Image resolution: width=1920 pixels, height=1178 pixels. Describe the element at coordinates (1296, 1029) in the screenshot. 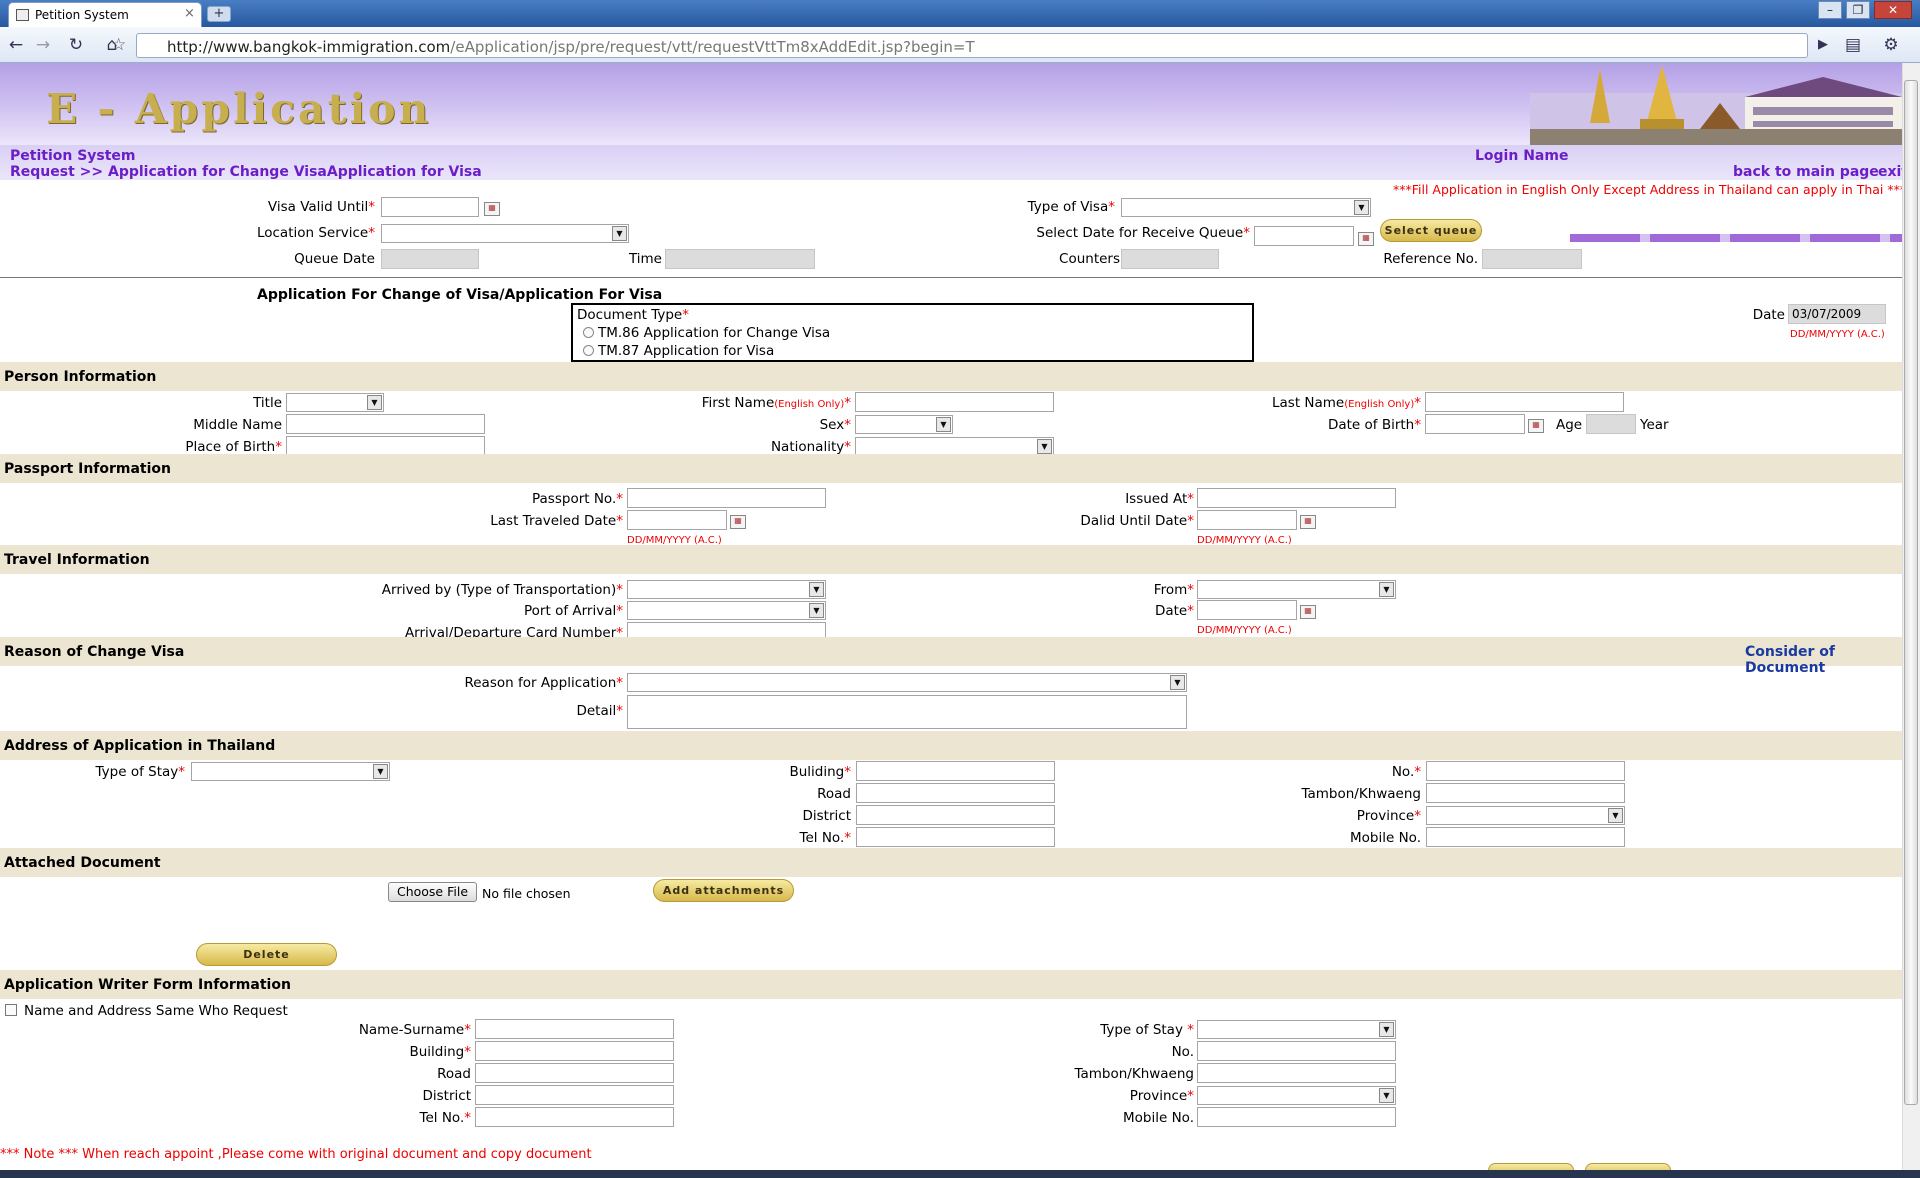

I see `writer-type-of-stay-select: ▼` at that location.